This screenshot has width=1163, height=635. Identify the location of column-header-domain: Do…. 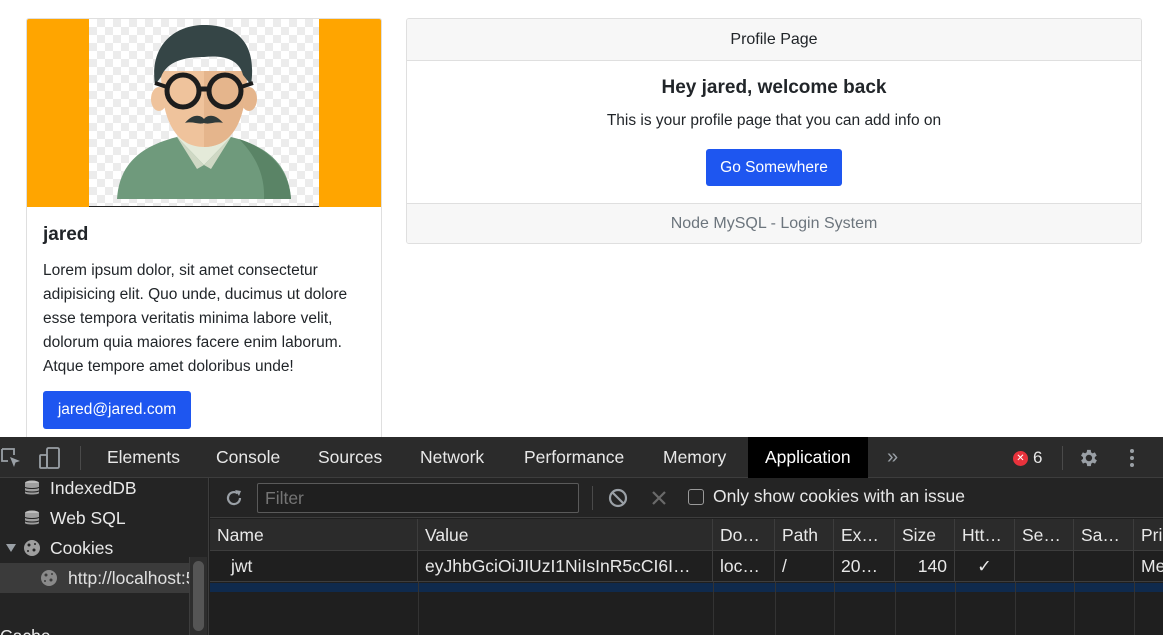
(744, 534).